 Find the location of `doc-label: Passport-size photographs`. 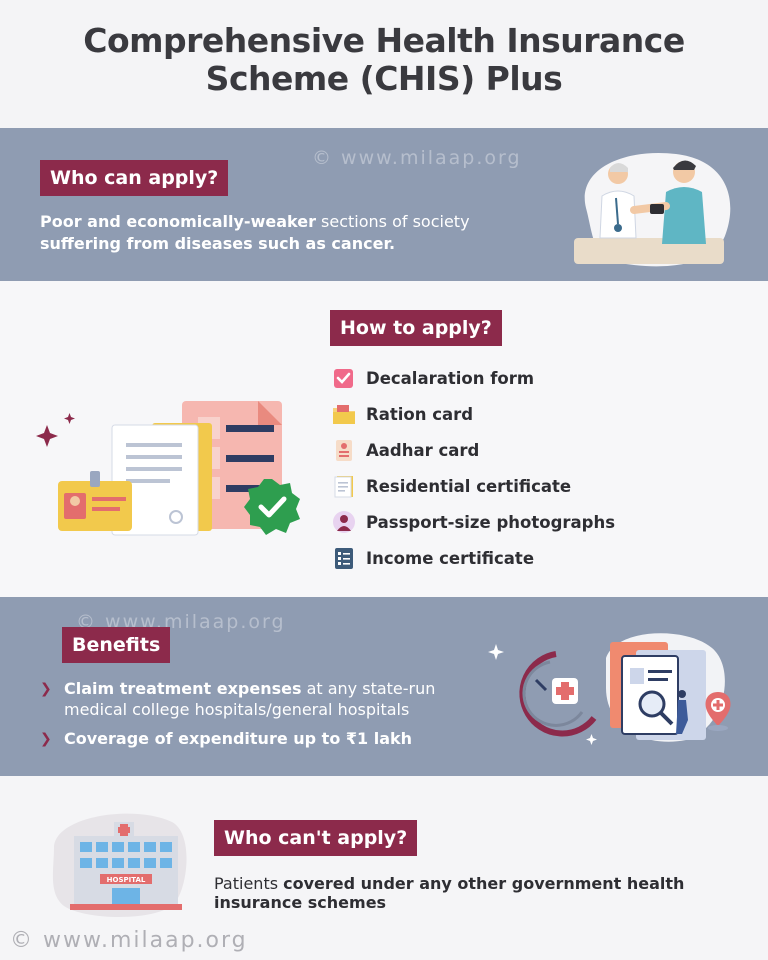

doc-label: Passport-size photographs is located at coordinates (491, 522).